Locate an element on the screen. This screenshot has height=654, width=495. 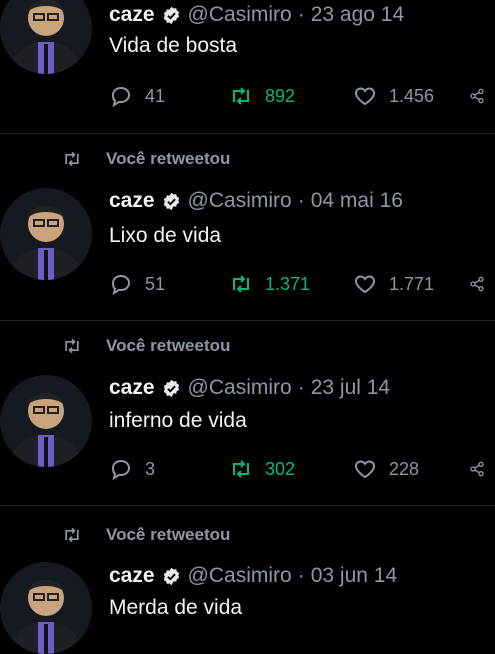
reply-count: 3 is located at coordinates (150, 468).